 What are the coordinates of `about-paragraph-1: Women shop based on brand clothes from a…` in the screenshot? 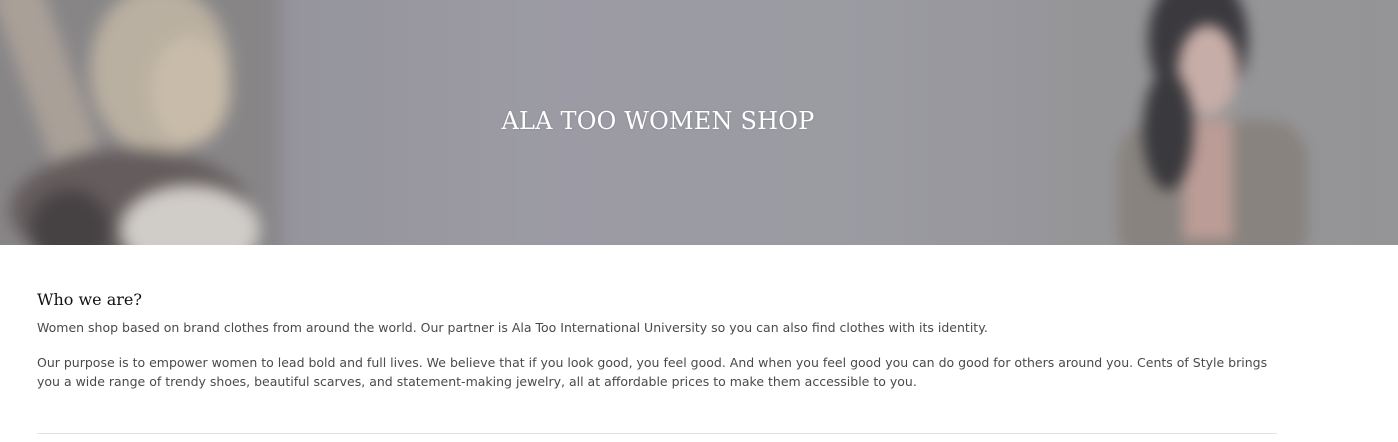 It's located at (512, 327).